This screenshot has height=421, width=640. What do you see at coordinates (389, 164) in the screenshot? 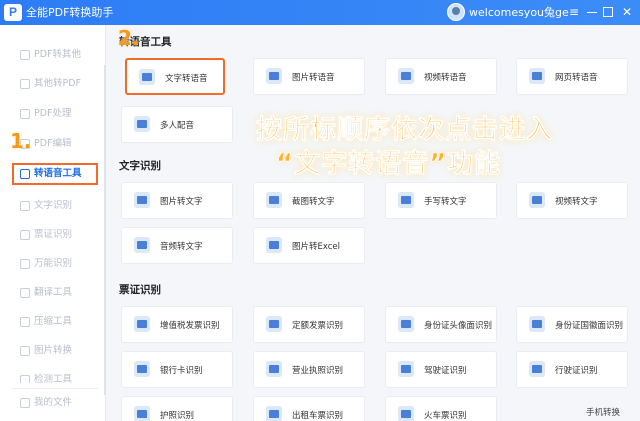
I see `instruction-overlay-line2: “文字转语音”功能` at bounding box center [389, 164].